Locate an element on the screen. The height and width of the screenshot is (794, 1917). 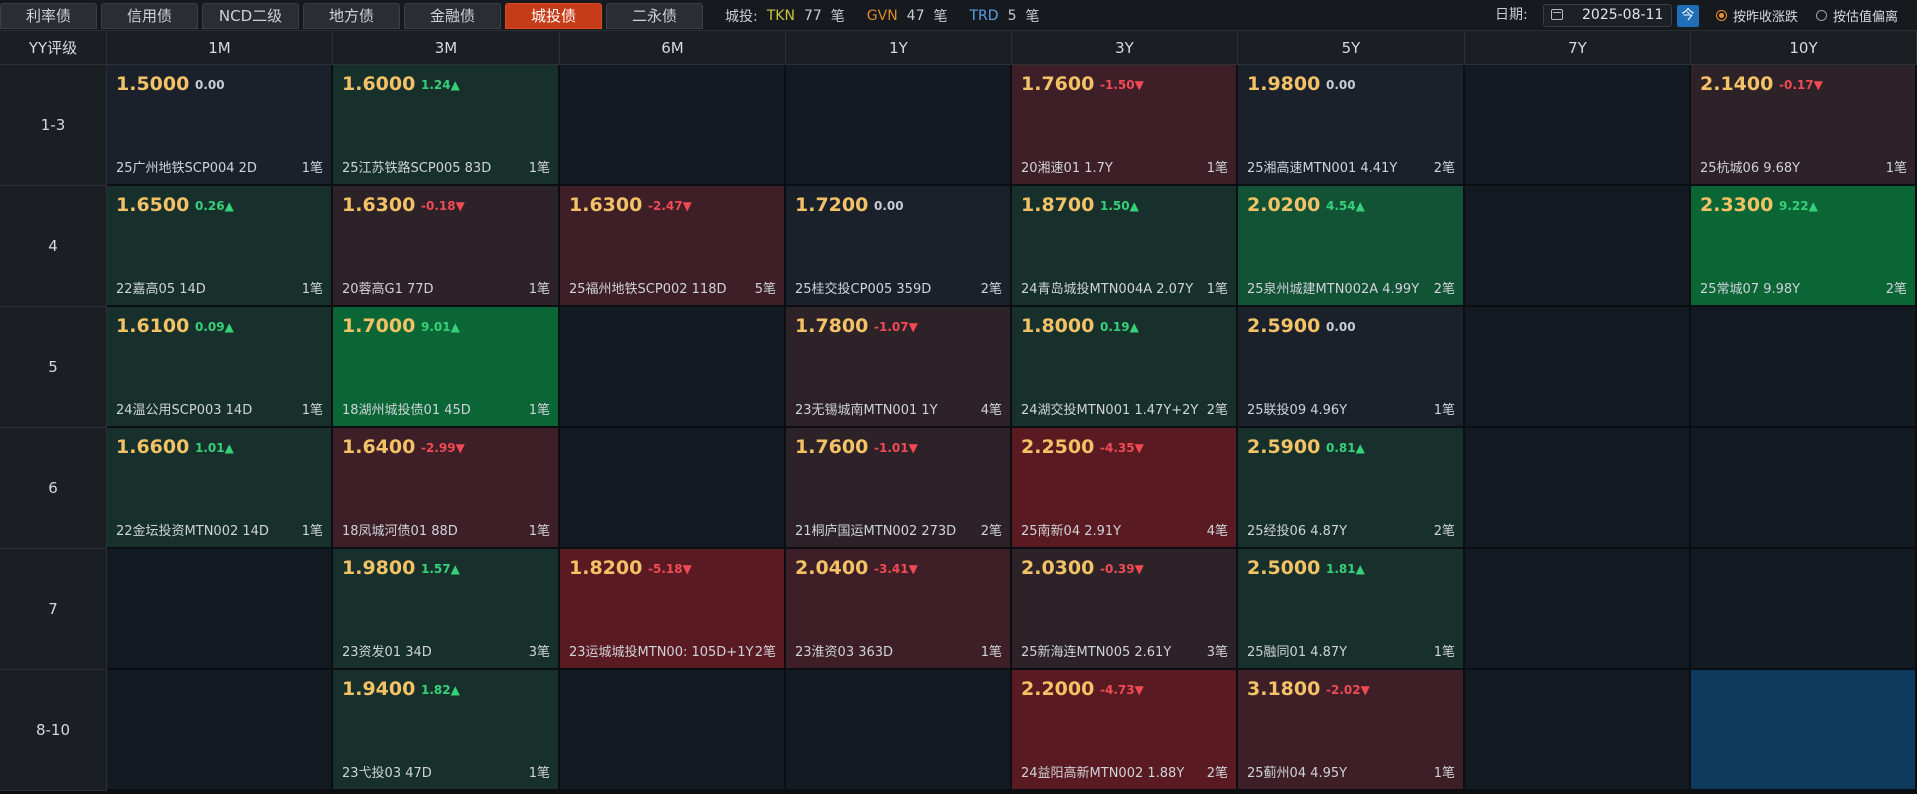
grid-cell-quote: 1.7600 -1.50▼ 20湘速01 1.7Y 1笔 is located at coordinates (1125, 125).